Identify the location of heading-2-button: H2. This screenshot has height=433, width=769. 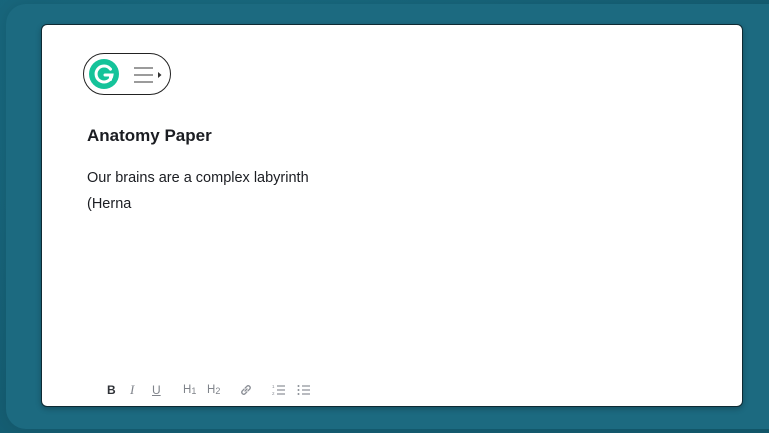
(213, 390).